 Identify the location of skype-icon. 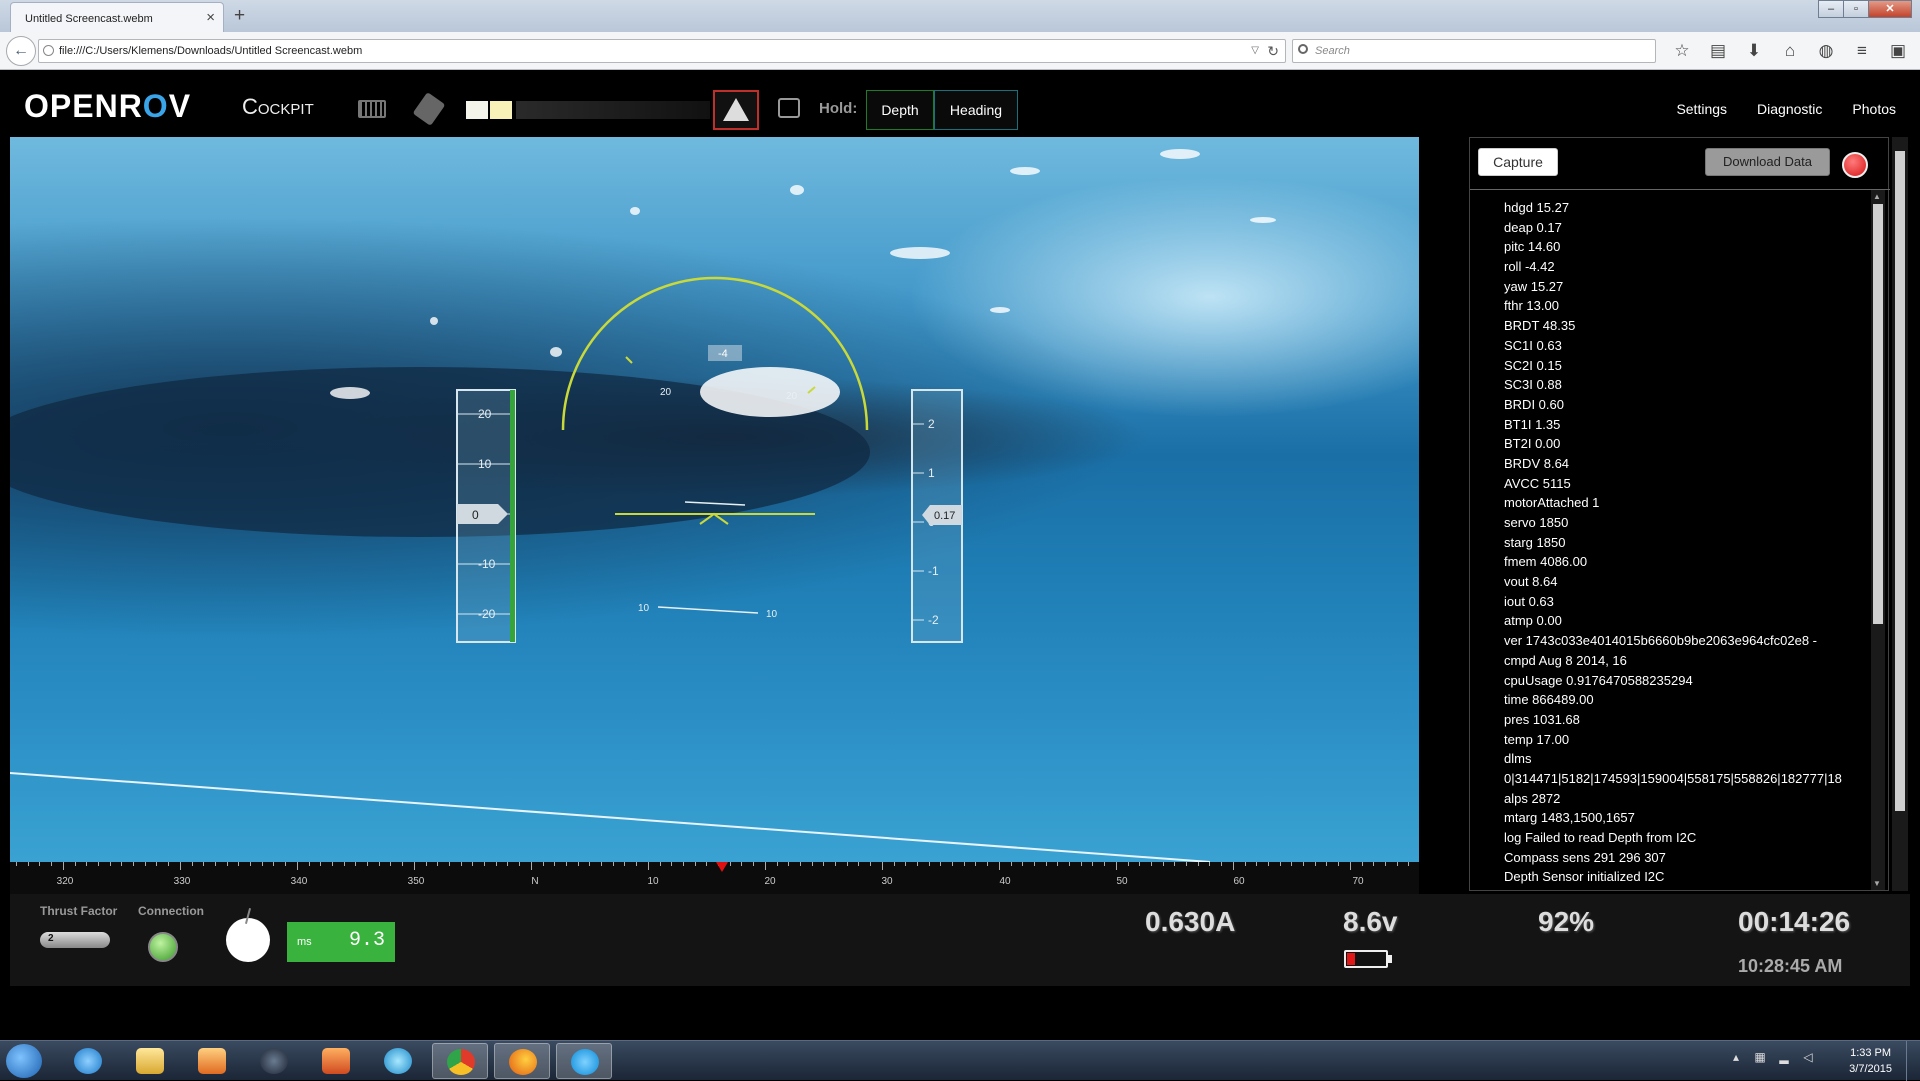
(585, 1062).